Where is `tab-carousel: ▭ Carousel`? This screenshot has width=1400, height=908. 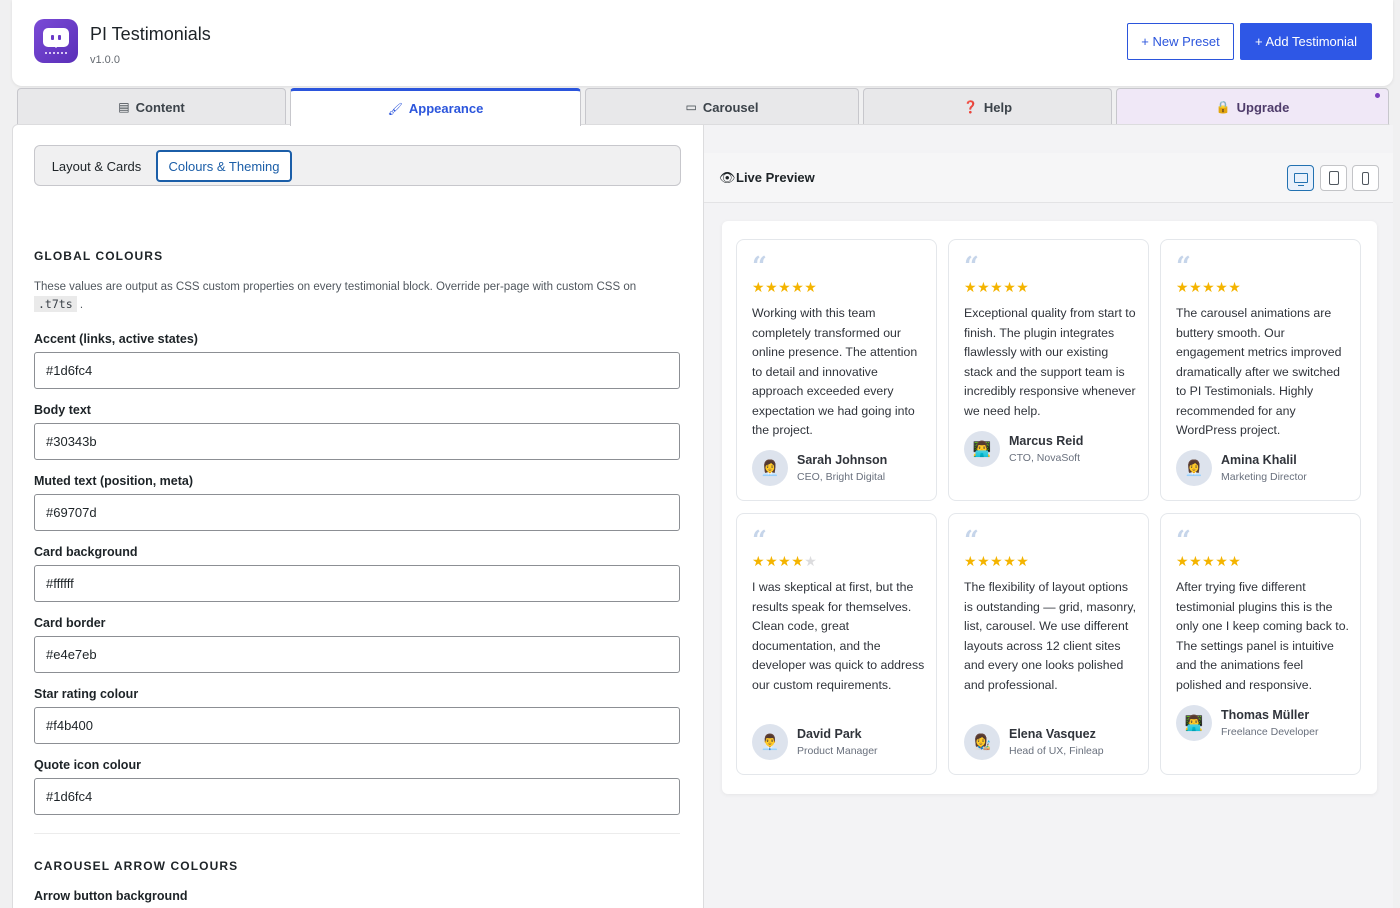
tab-carousel: ▭ Carousel is located at coordinates (722, 106).